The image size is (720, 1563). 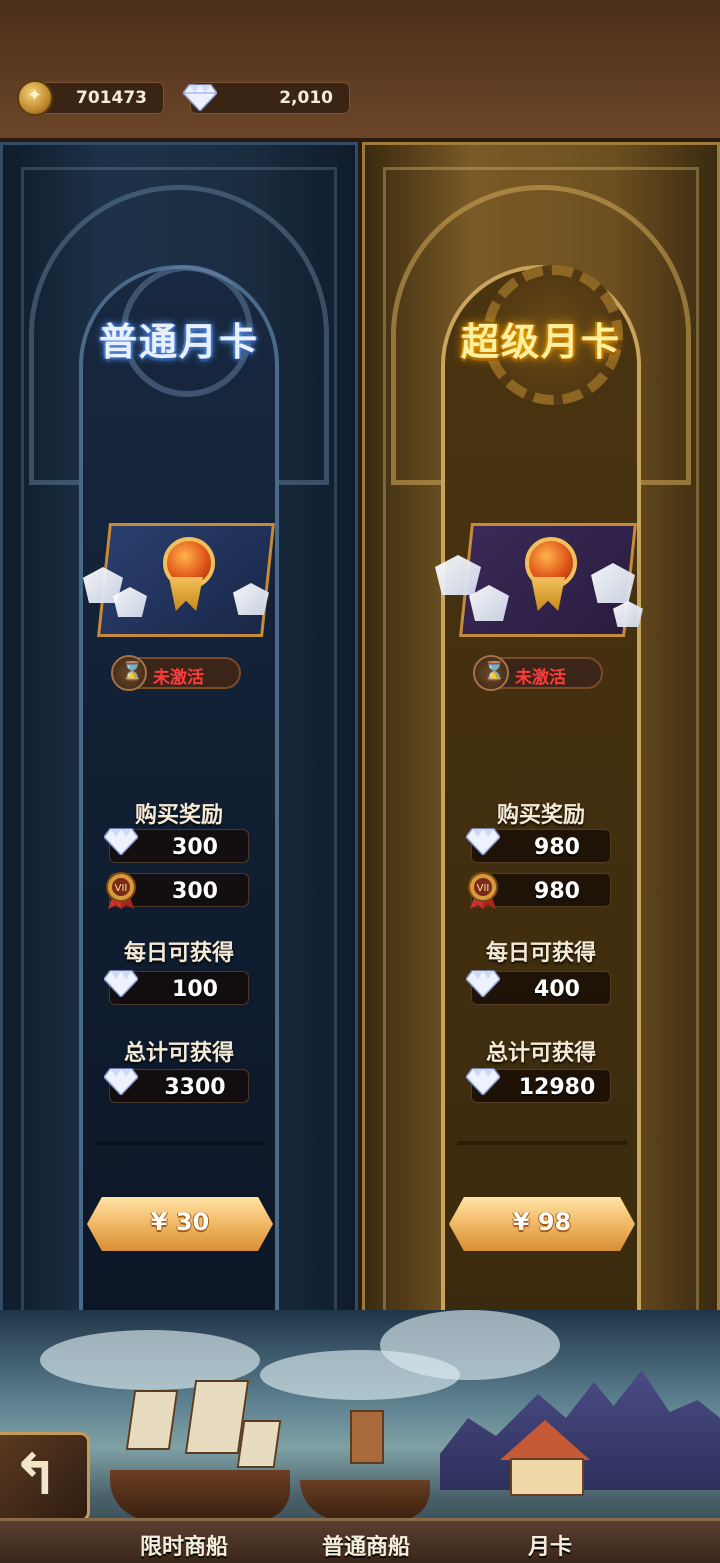 I want to click on total-gem-row: 3300, so click(x=176, y=1085).